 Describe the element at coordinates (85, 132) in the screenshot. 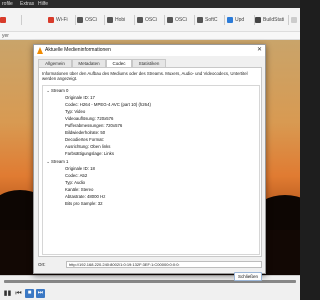

I see `list-item: Bildwiederholrate: 50` at that location.